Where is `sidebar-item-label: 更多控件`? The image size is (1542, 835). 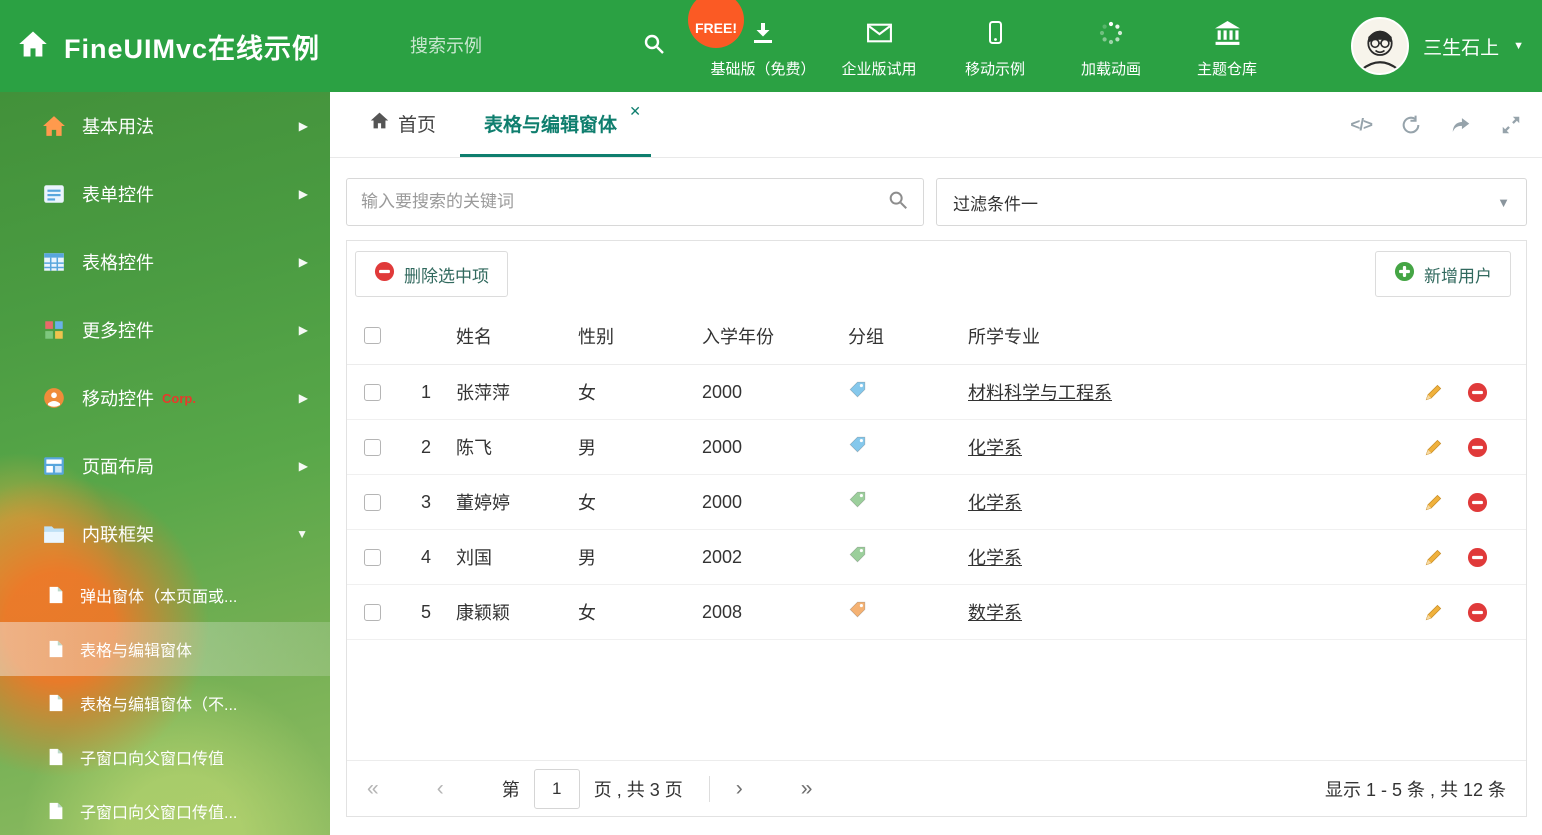
sidebar-item-label: 更多控件 is located at coordinates (118, 331).